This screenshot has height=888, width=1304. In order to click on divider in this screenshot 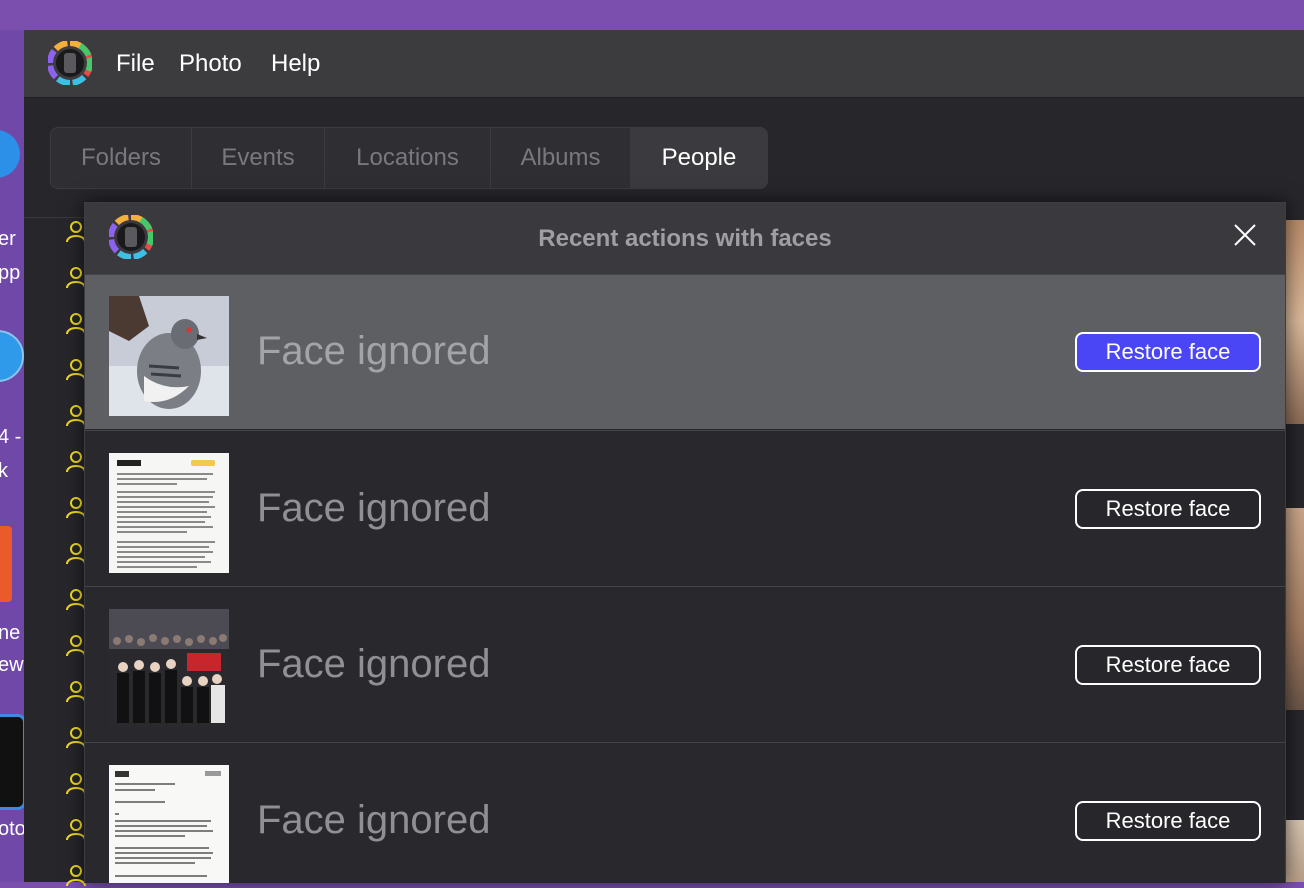, I will do `click(54, 217)`.